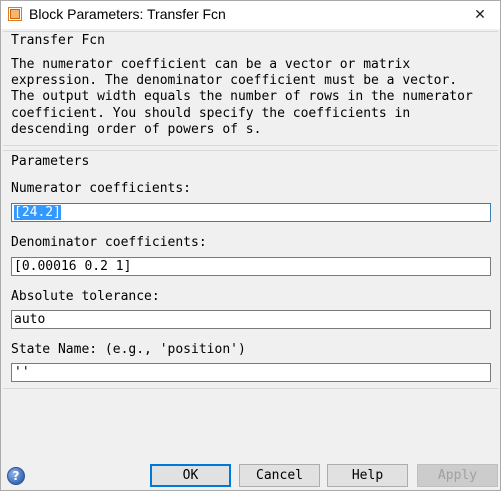 The height and width of the screenshot is (491, 501). I want to click on state-name-label: State Name: (e.g., 'position'), so click(128, 349).